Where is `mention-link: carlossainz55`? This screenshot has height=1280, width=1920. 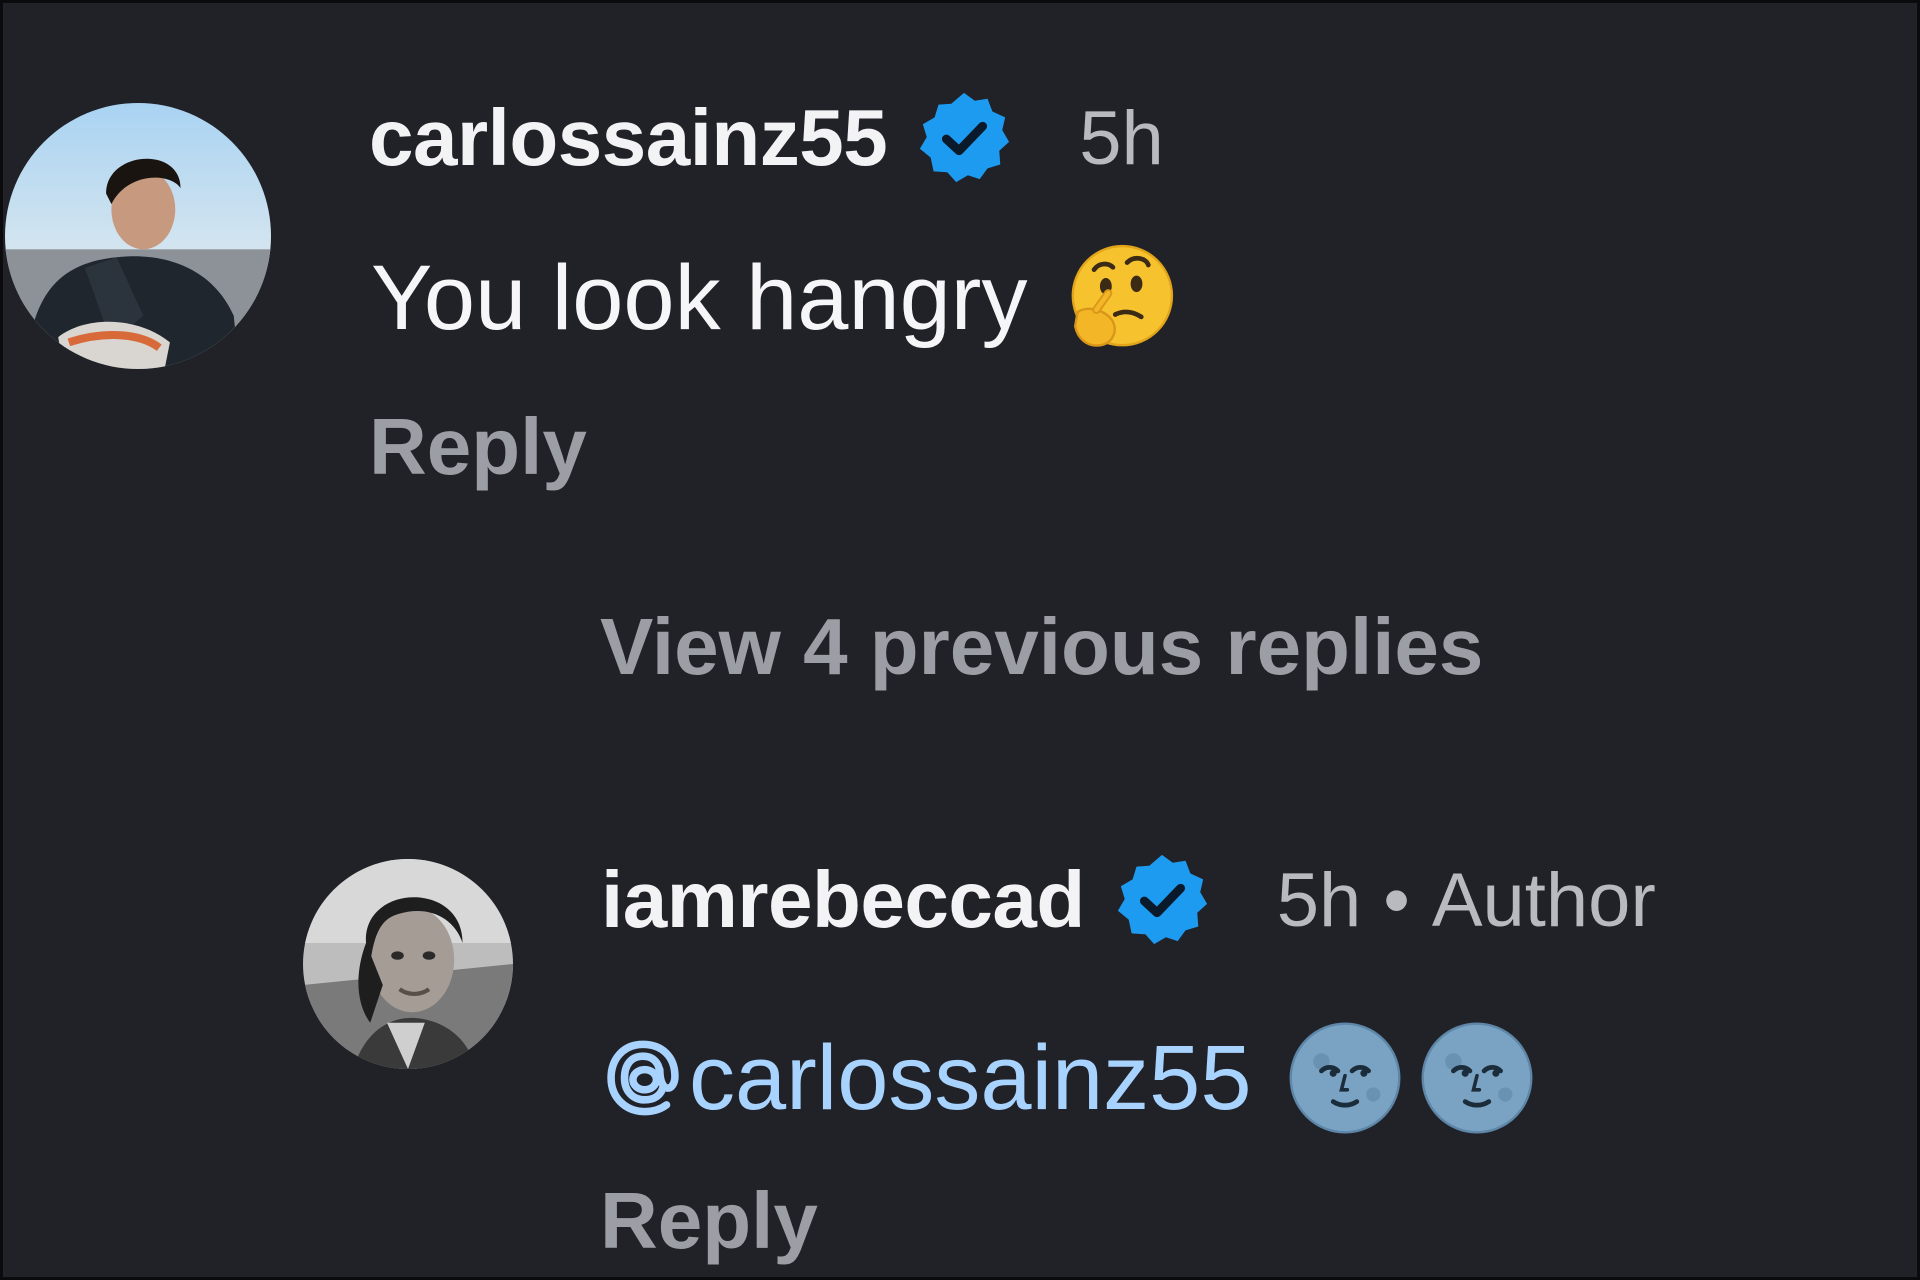 mention-link: carlossainz55 is located at coordinates (926, 1078).